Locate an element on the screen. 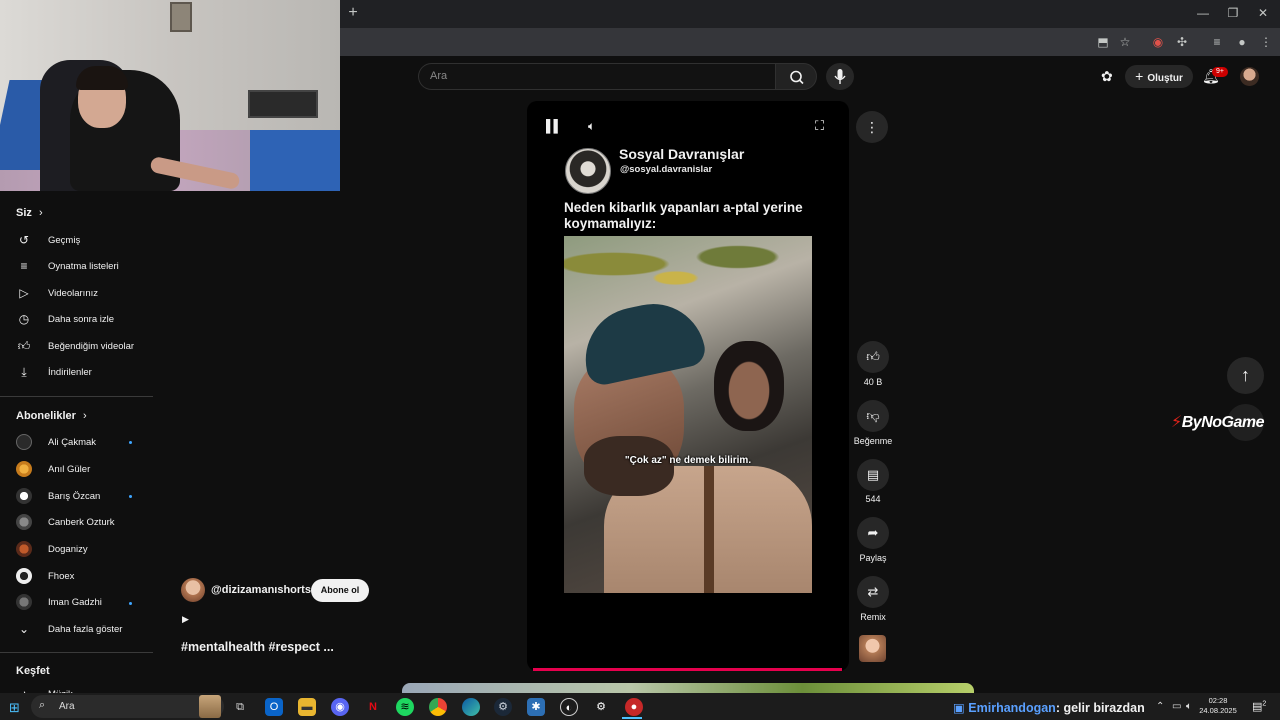 The height and width of the screenshot is (720, 1280). search-button is located at coordinates (796, 76).